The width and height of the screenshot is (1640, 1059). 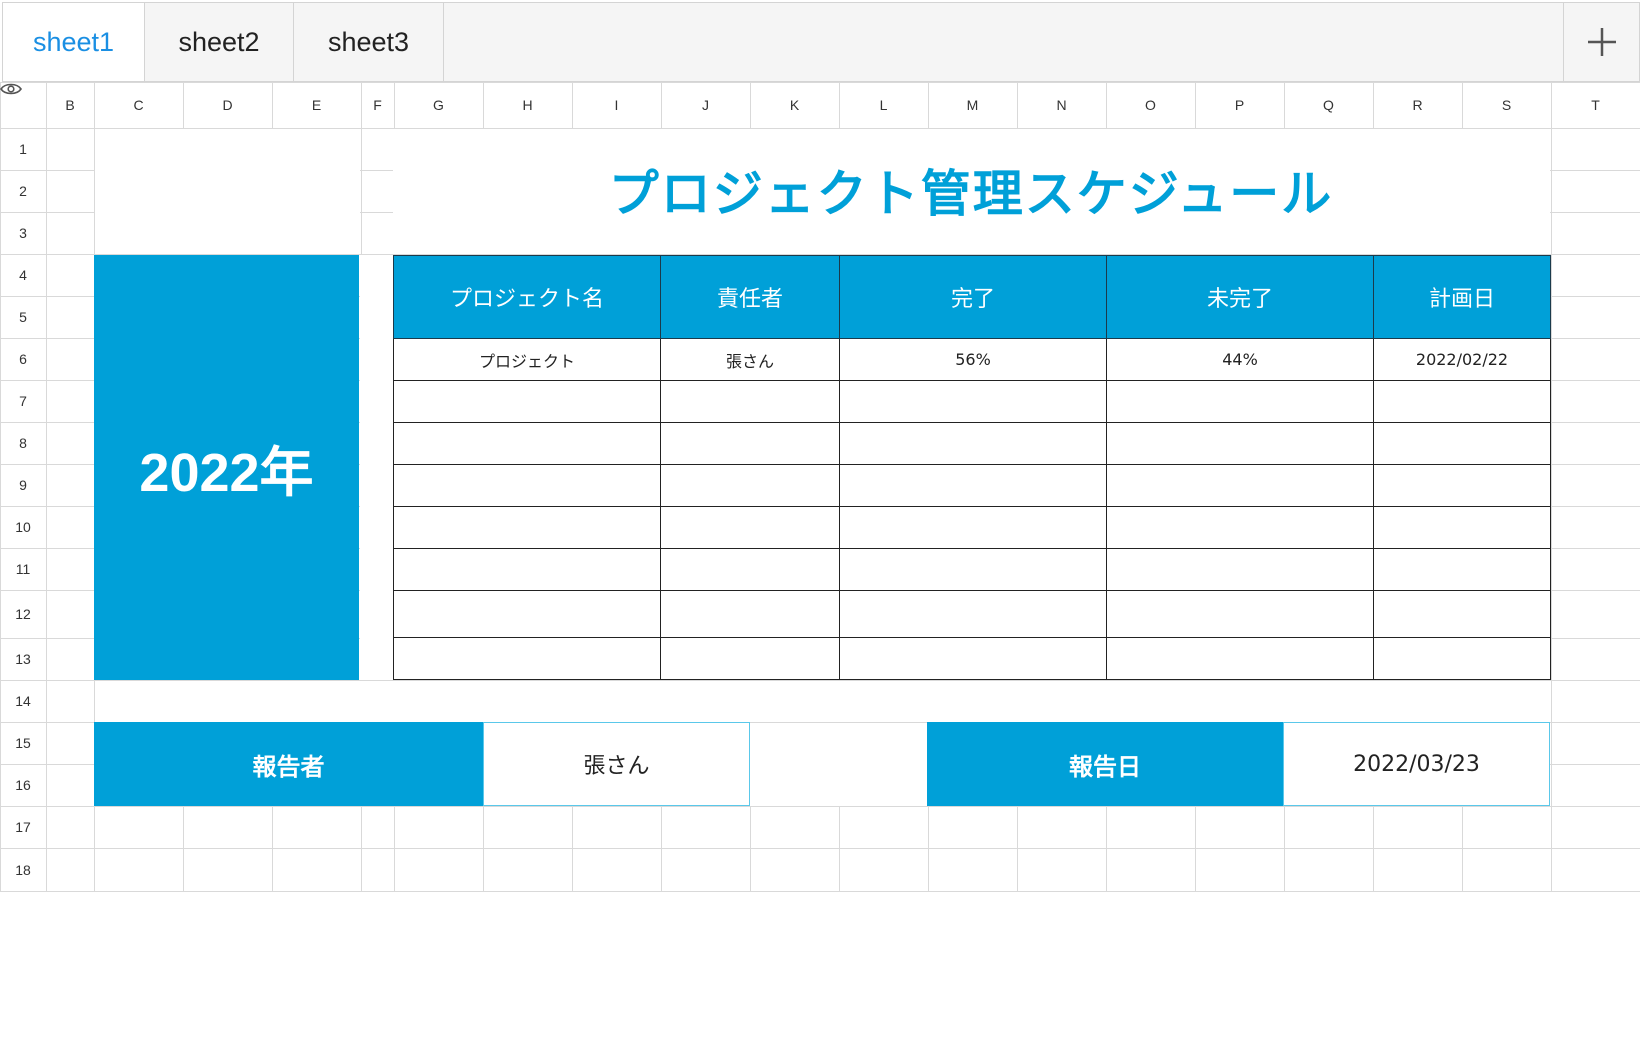 What do you see at coordinates (219, 42) in the screenshot?
I see `tab-sheet2: sheet2` at bounding box center [219, 42].